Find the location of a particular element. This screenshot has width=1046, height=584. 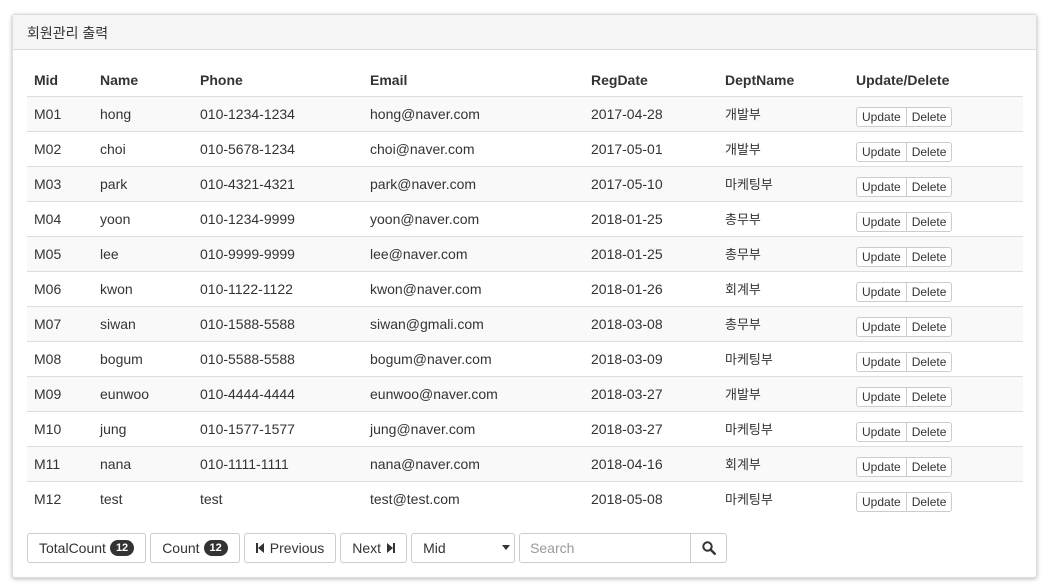

next-button: Next is located at coordinates (374, 547).